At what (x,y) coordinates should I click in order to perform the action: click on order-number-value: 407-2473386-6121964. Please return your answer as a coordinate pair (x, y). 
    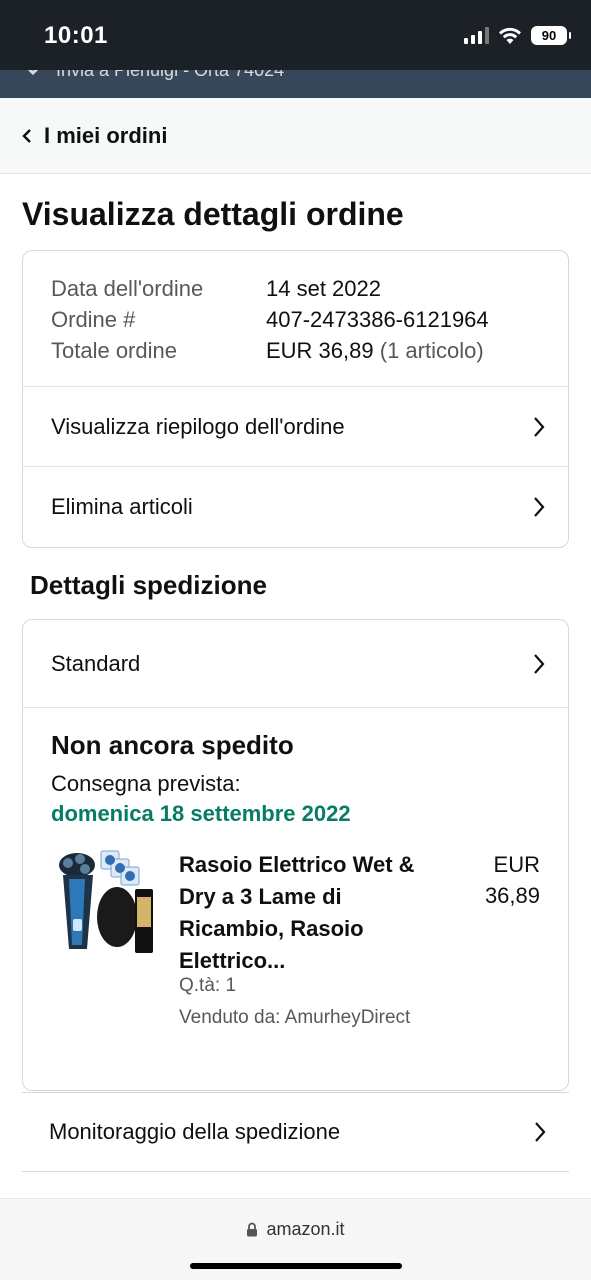
    Looking at the image, I should click on (377, 319).